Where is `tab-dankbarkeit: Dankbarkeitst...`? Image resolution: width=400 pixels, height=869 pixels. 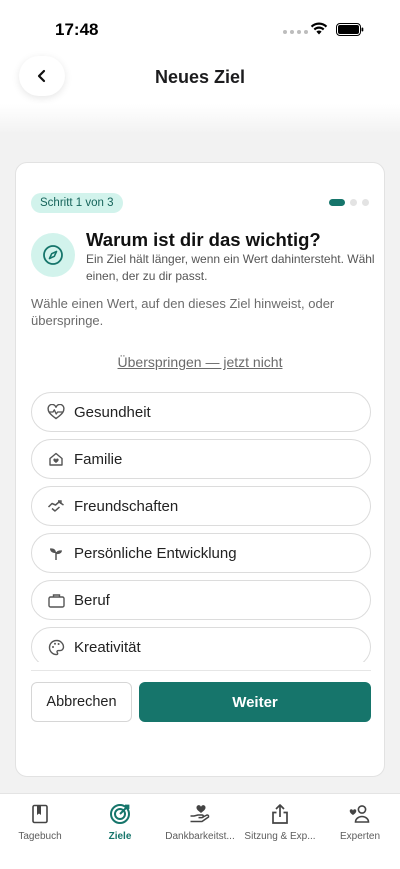
tab-dankbarkeit: Dankbarkeitst... is located at coordinates (200, 822).